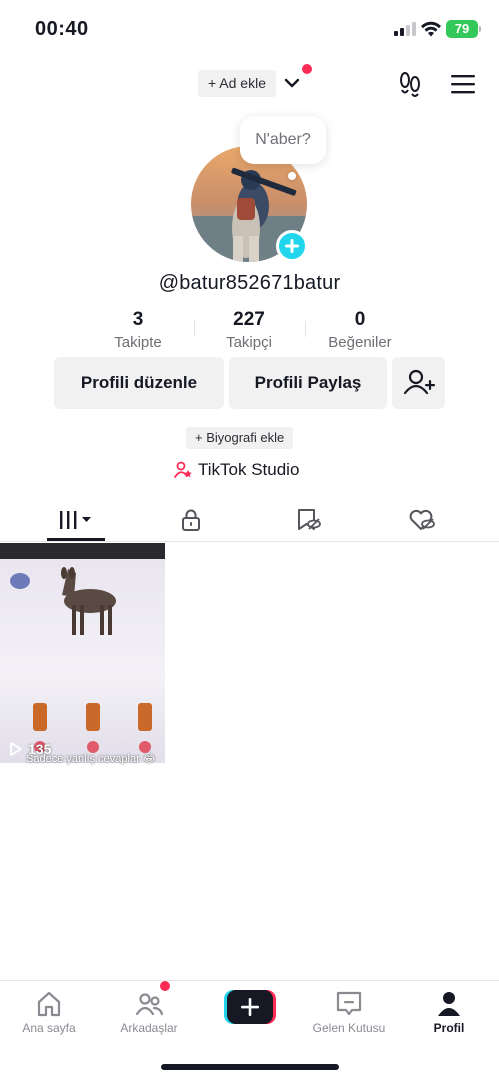 This screenshot has height=1080, width=499. Describe the element at coordinates (82, 653) in the screenshot. I see `video-thumbnail` at that location.